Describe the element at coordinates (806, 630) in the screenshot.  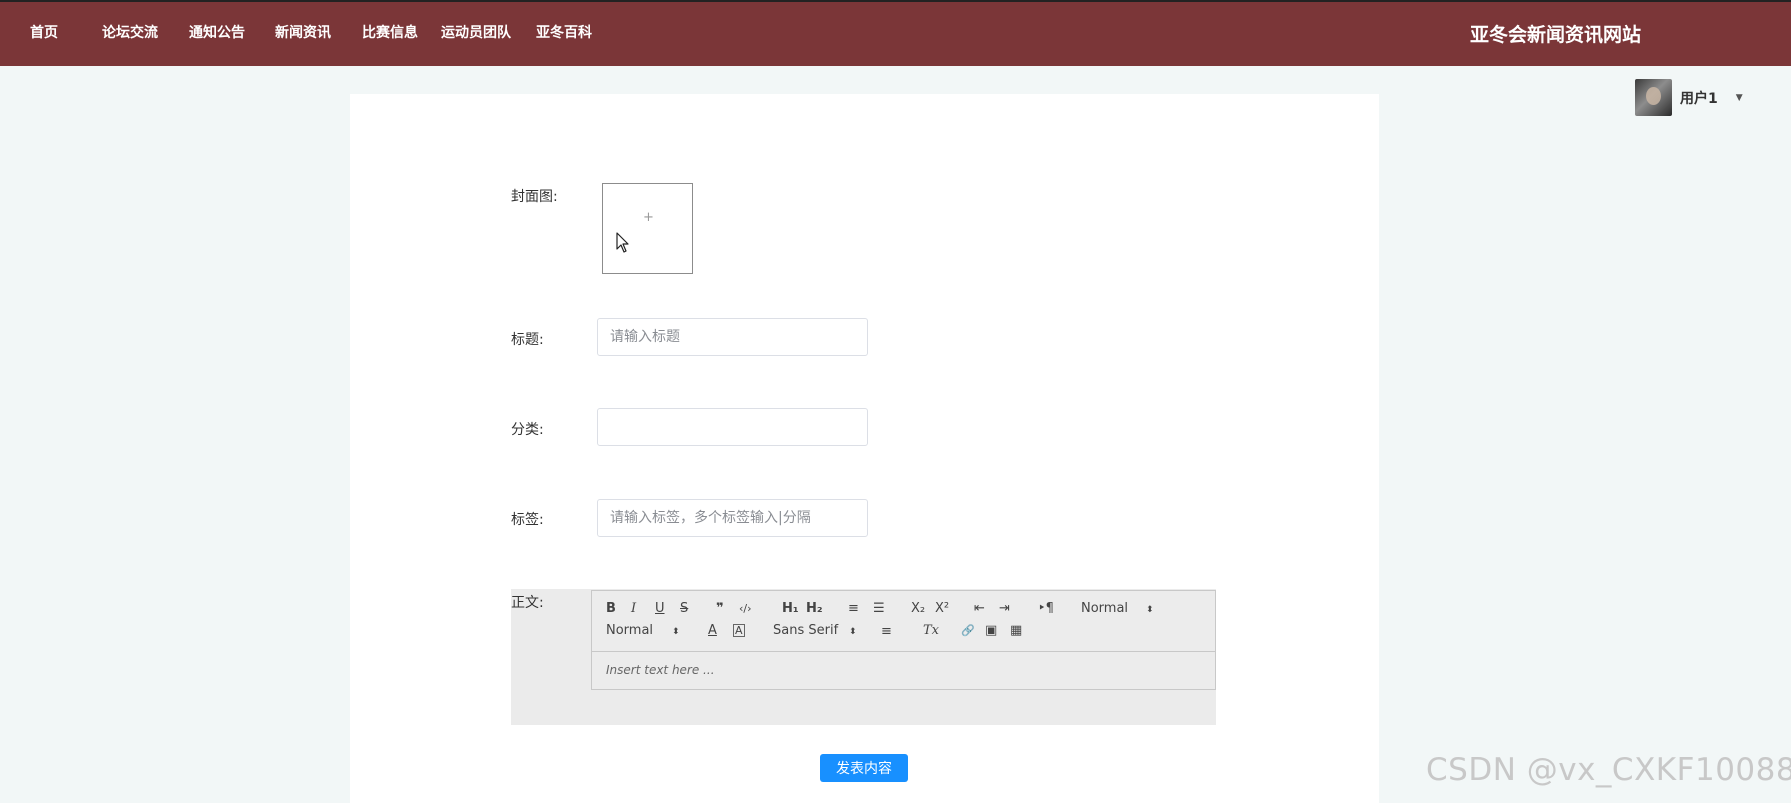
I see `font-family-select-value: Sans Serif` at that location.